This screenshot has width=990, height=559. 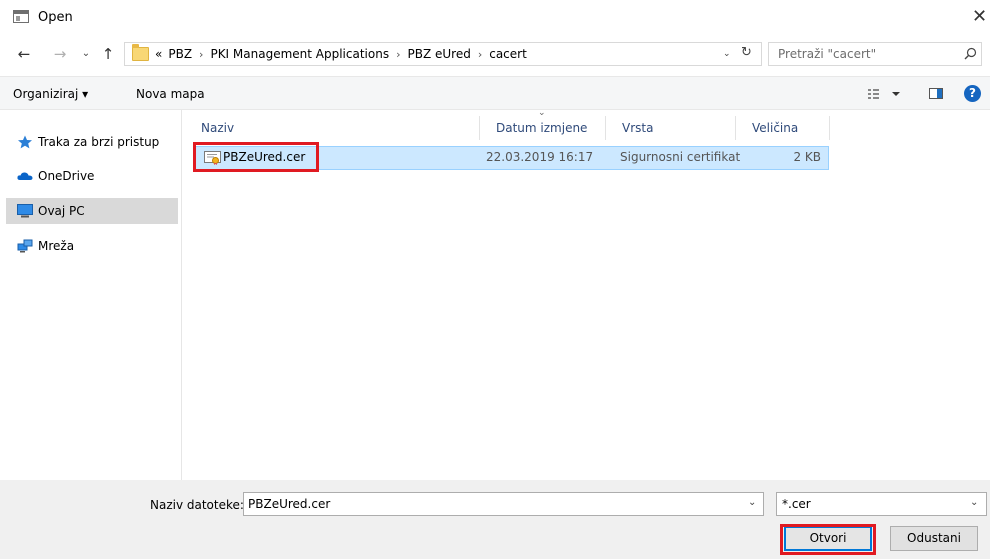 I want to click on window-title: Open, so click(x=55, y=17).